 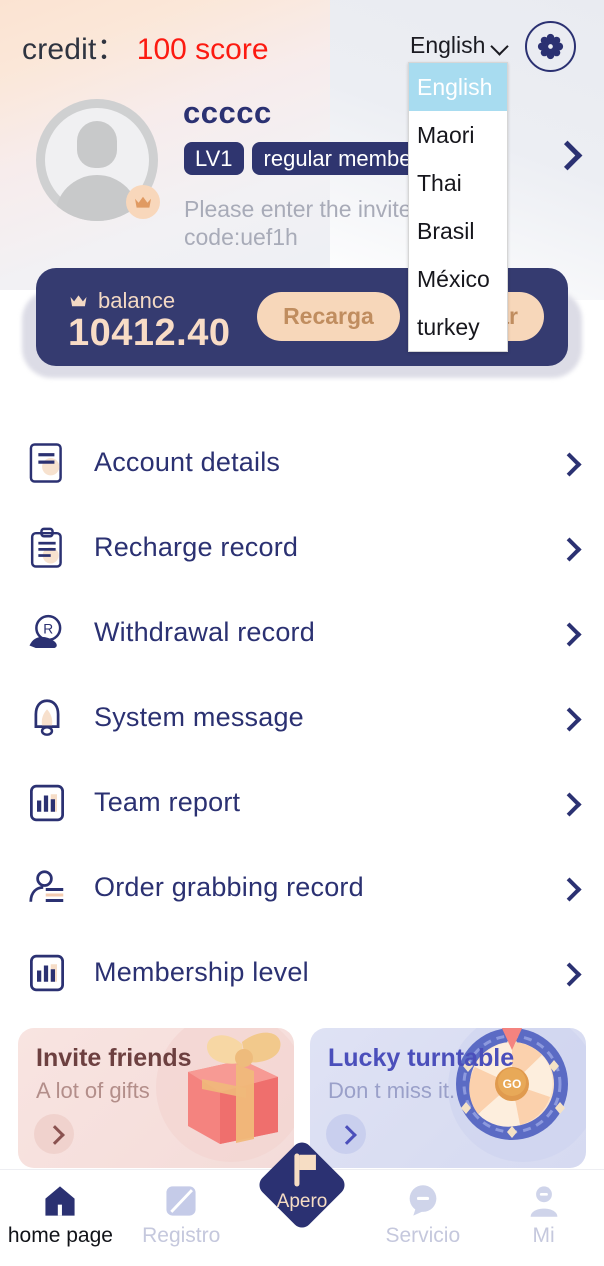 I want to click on menu-item-team-report: Team report, so click(x=302, y=802).